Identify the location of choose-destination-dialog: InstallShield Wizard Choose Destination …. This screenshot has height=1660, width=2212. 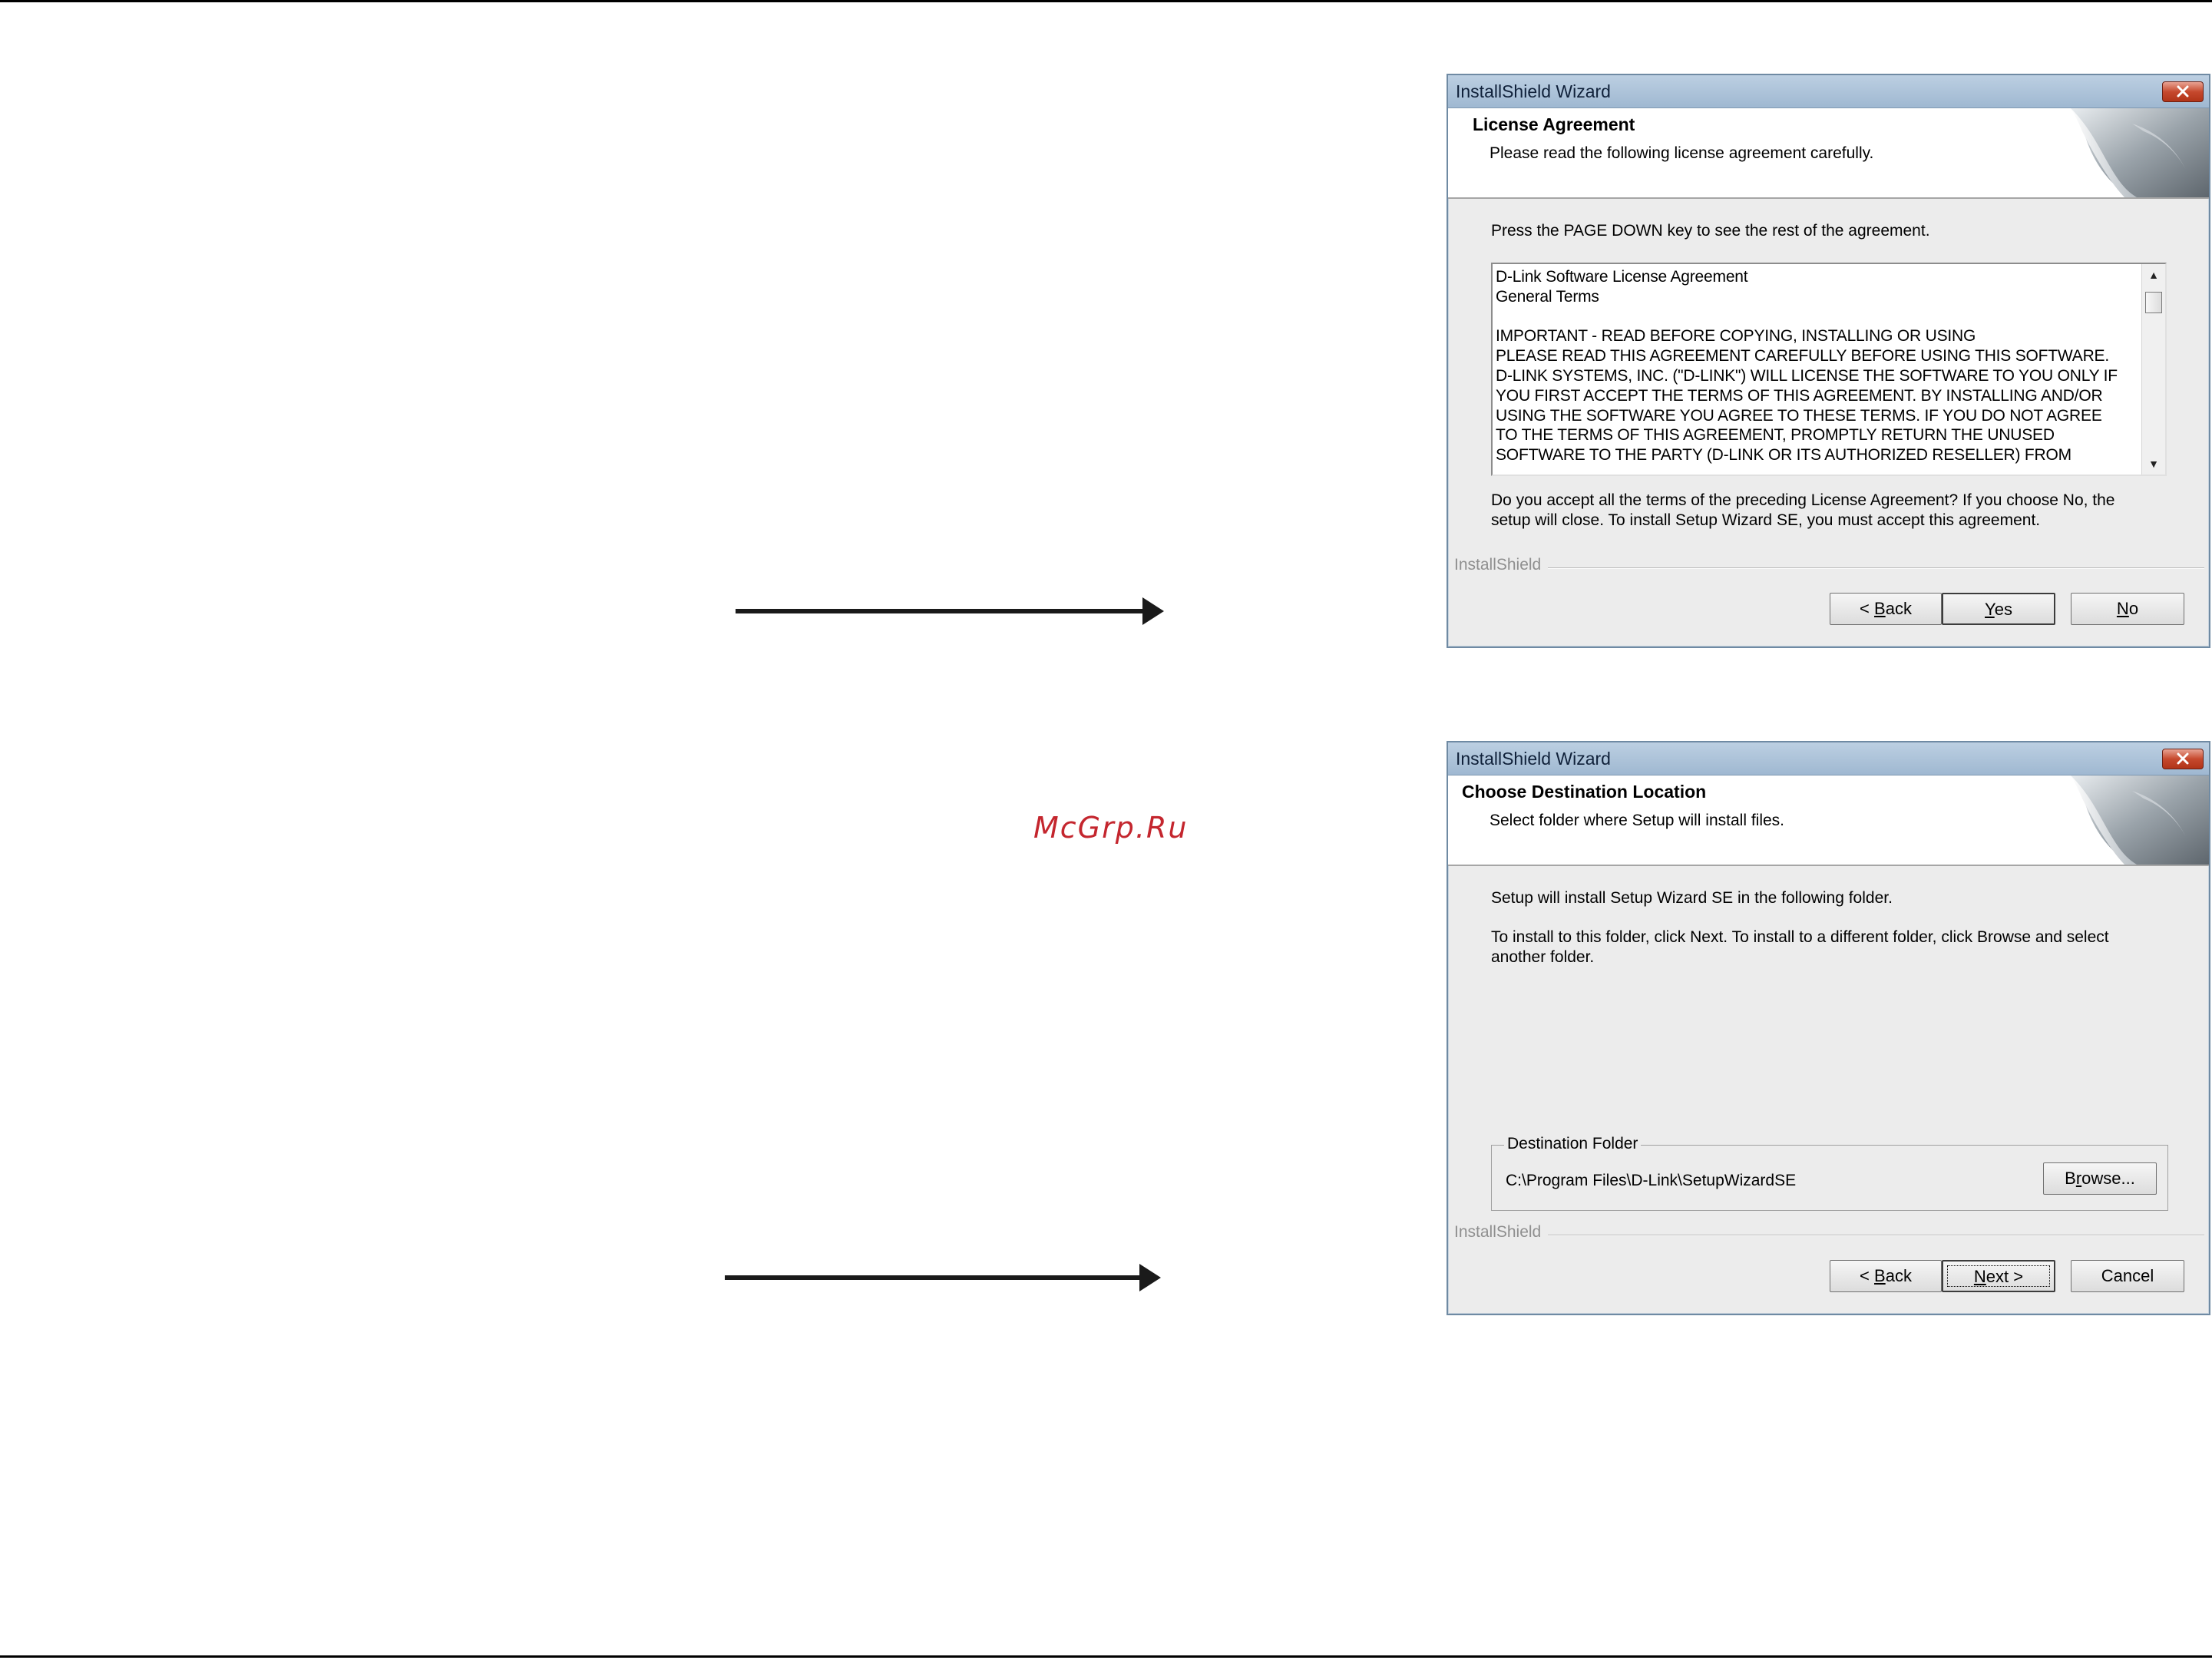
(1829, 1028).